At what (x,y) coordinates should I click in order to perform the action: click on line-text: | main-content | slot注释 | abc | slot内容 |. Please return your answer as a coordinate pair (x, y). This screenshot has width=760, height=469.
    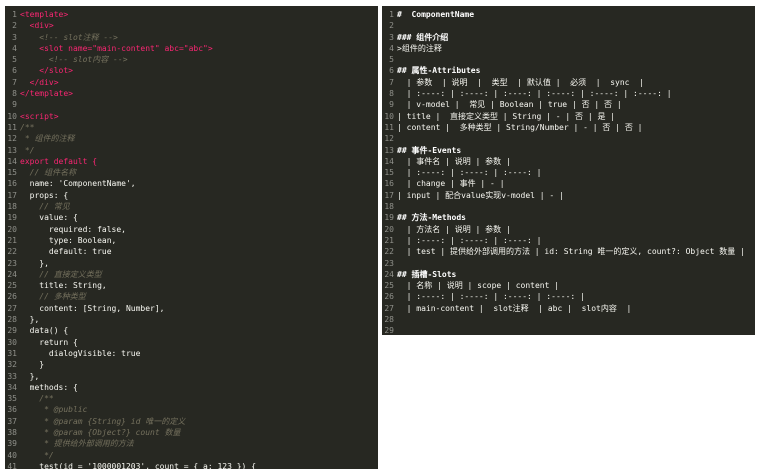
    Looking at the image, I should click on (514, 308).